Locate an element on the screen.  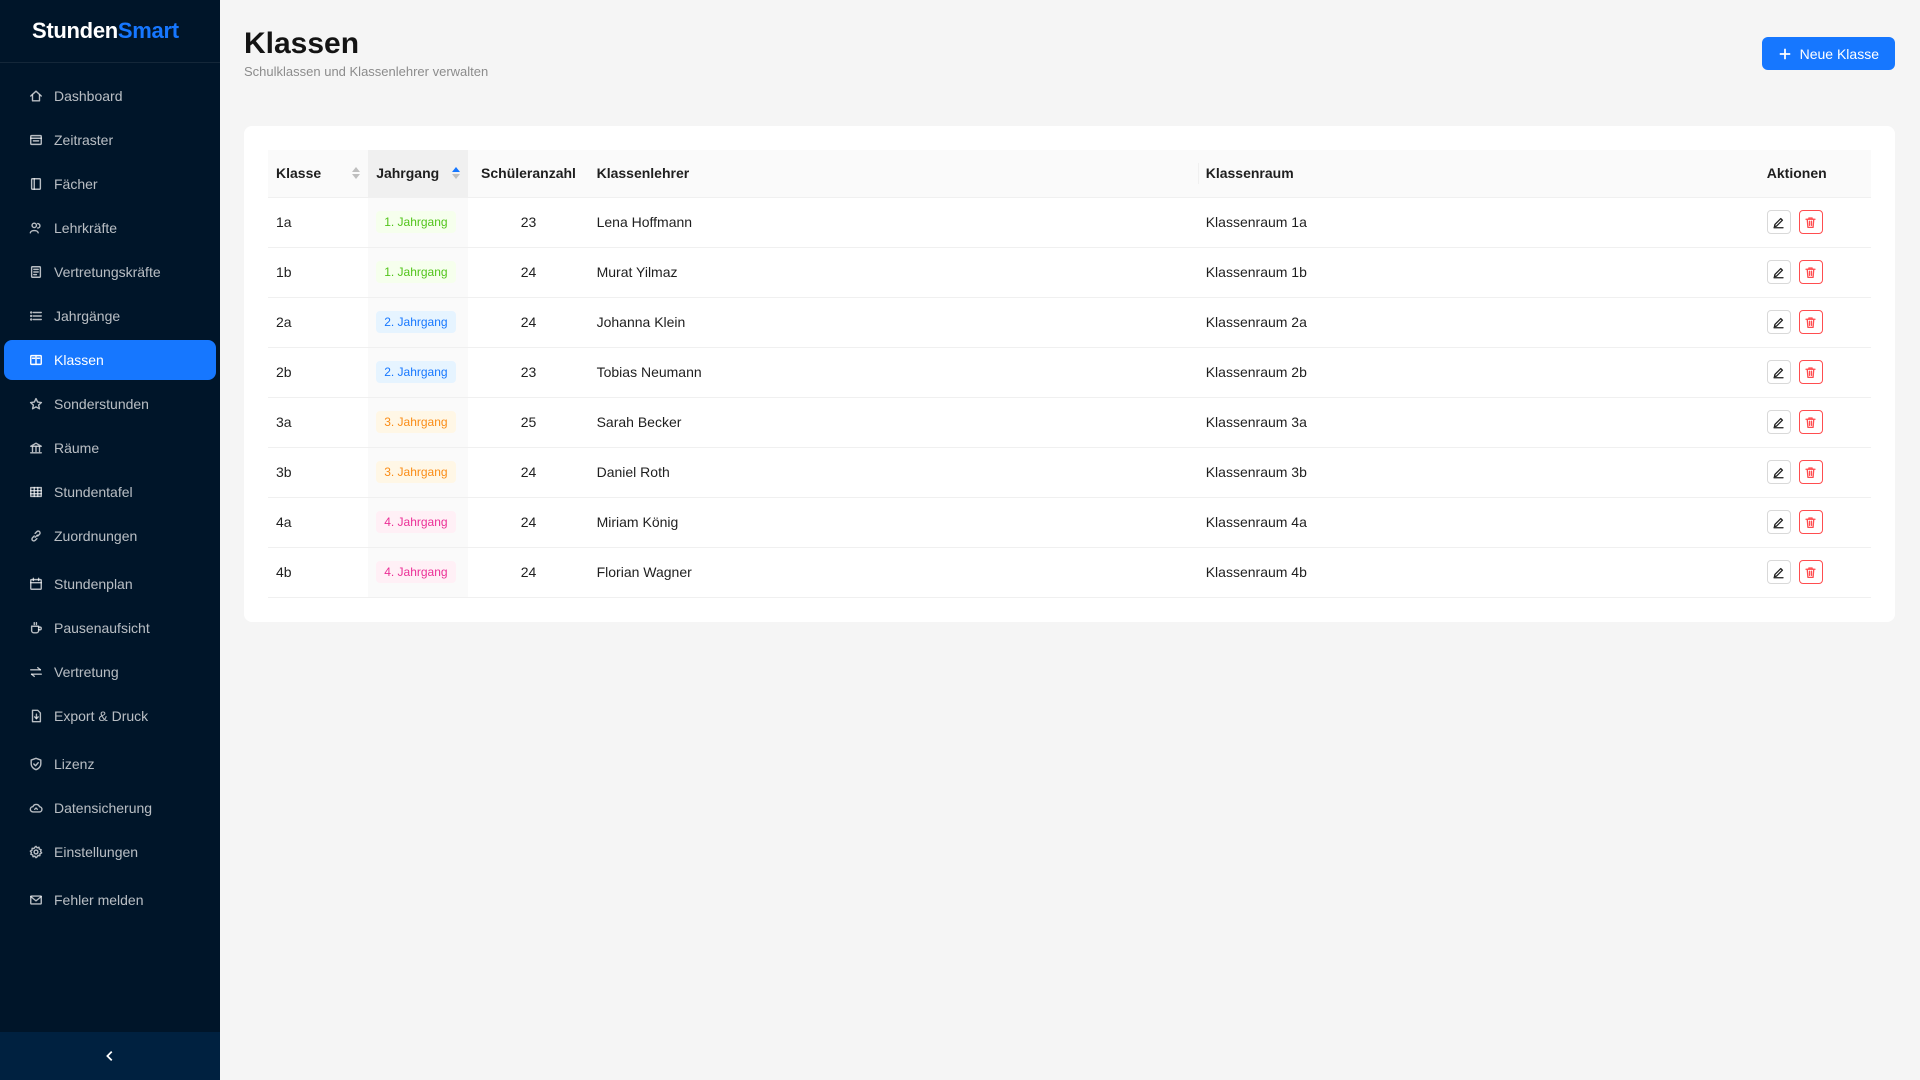
cell-klassenraum: Klassenraum 2a is located at coordinates (1478, 322).